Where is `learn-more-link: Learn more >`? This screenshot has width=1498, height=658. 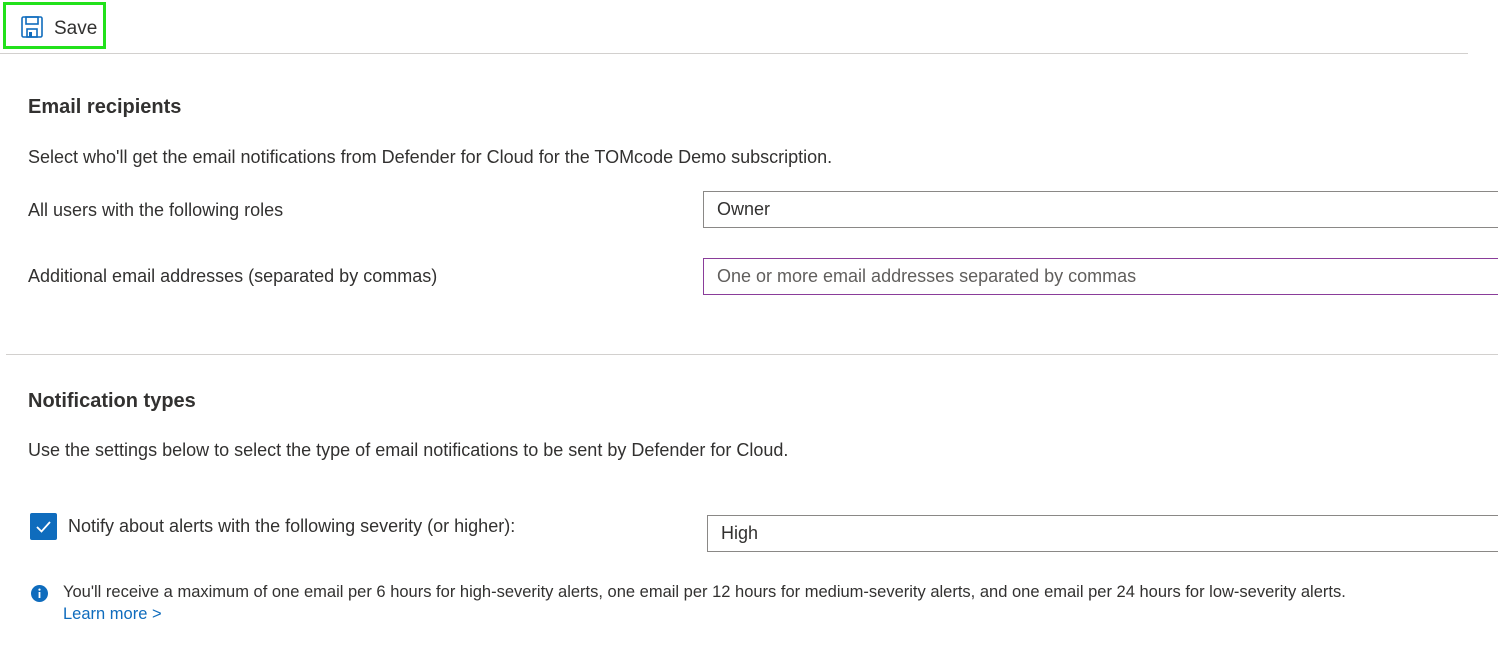
learn-more-link: Learn more > is located at coordinates (112, 614).